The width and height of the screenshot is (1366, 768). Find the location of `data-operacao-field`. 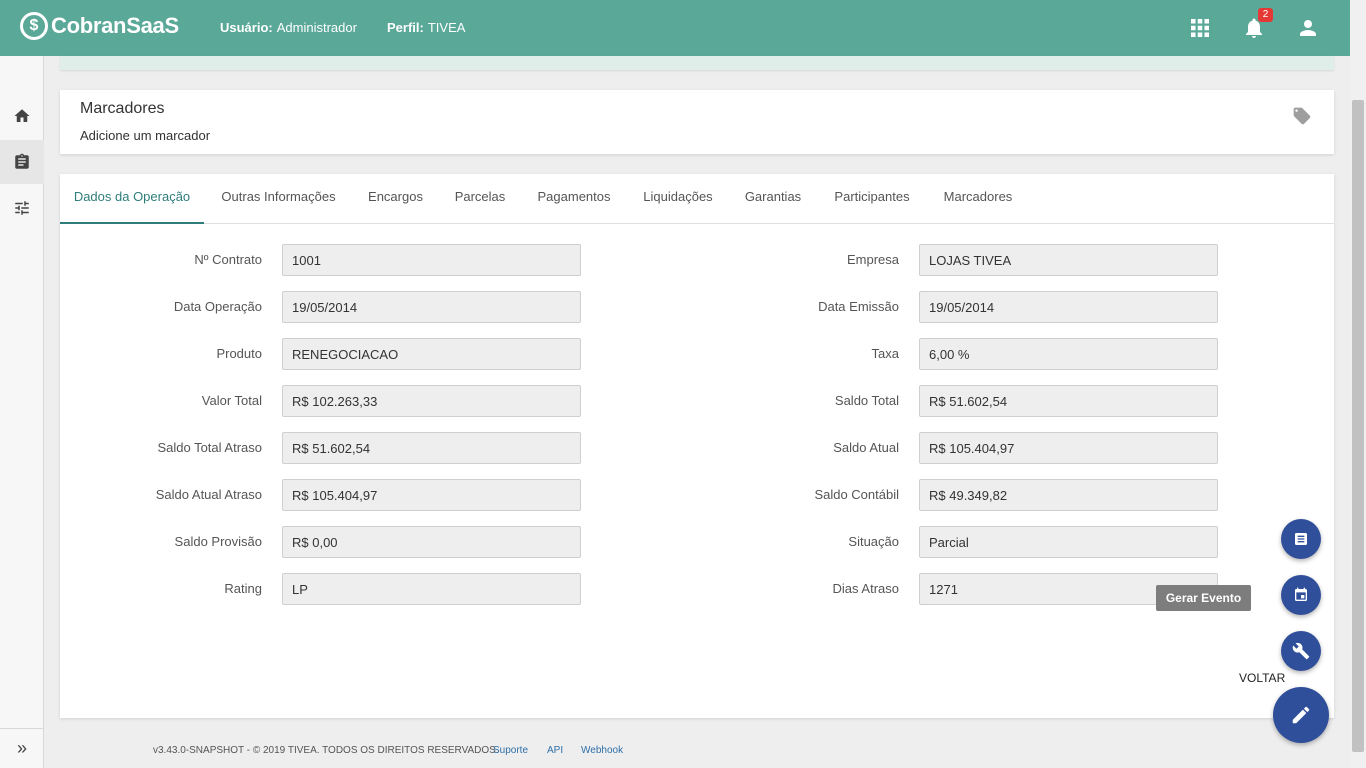

data-operacao-field is located at coordinates (431, 307).